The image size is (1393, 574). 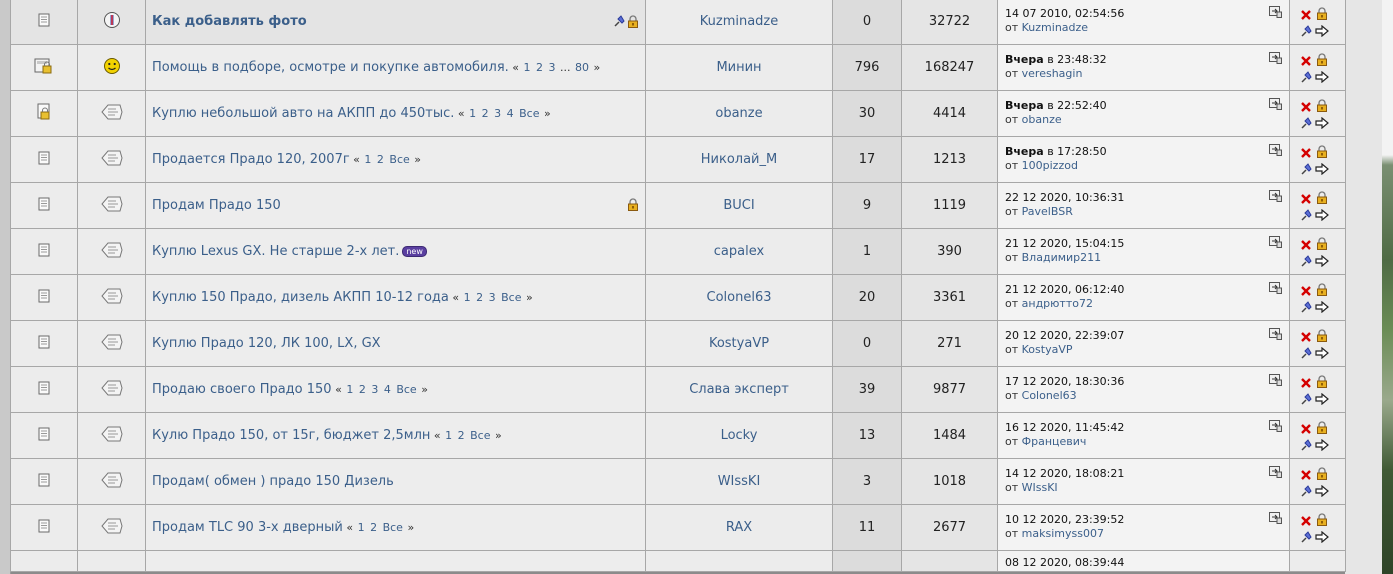 What do you see at coordinates (44, 527) in the screenshot?
I see `topic-status-cell` at bounding box center [44, 527].